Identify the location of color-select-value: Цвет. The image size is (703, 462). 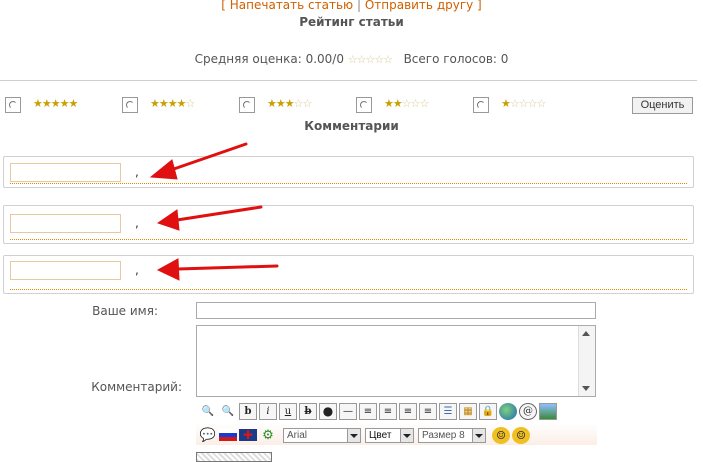
(380, 435).